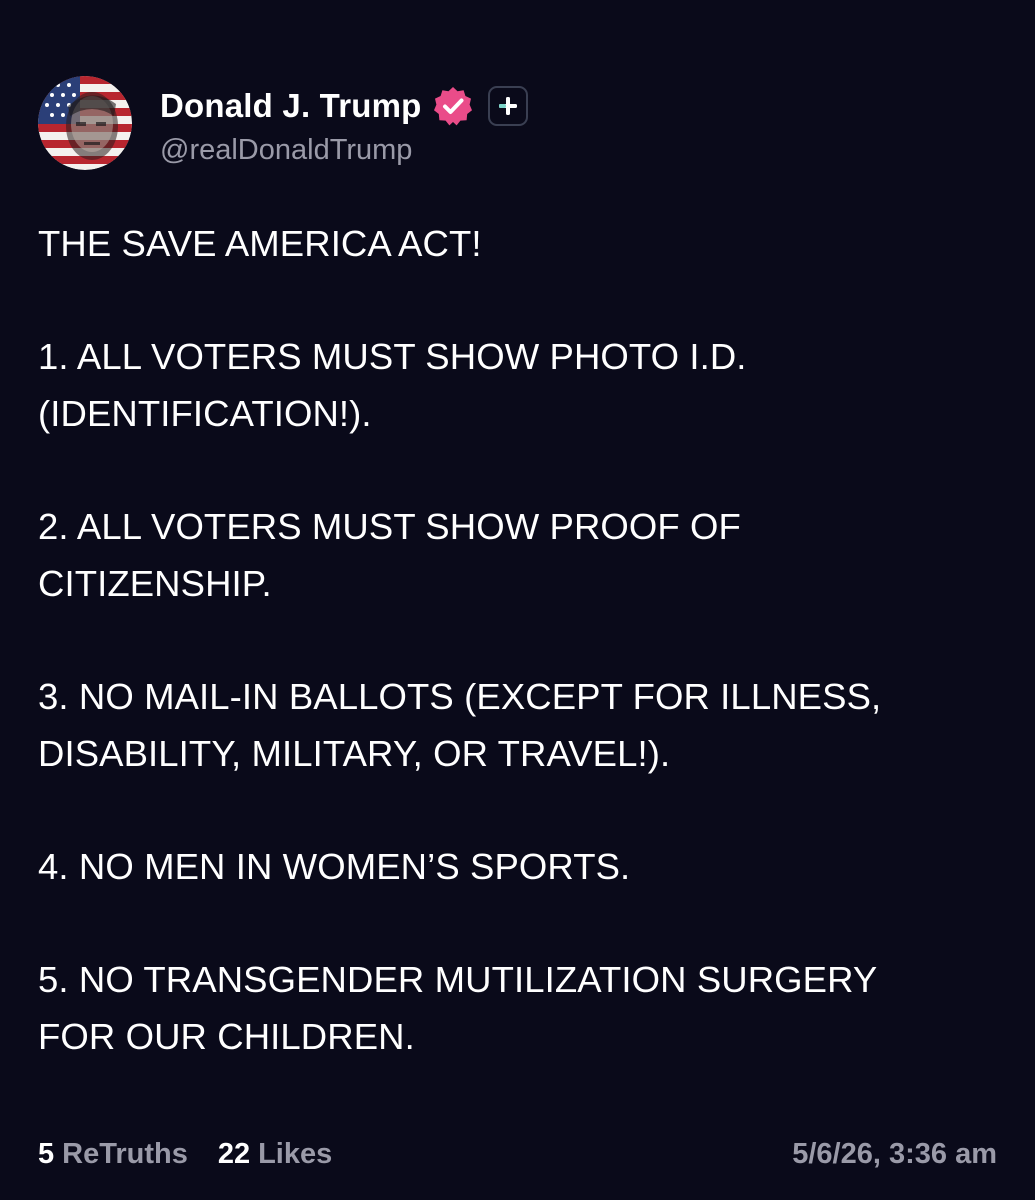 This screenshot has height=1200, width=1035. I want to click on post-paragraph-4: 4. NO MEN IN WOMEN’S SPORTS., so click(518, 866).